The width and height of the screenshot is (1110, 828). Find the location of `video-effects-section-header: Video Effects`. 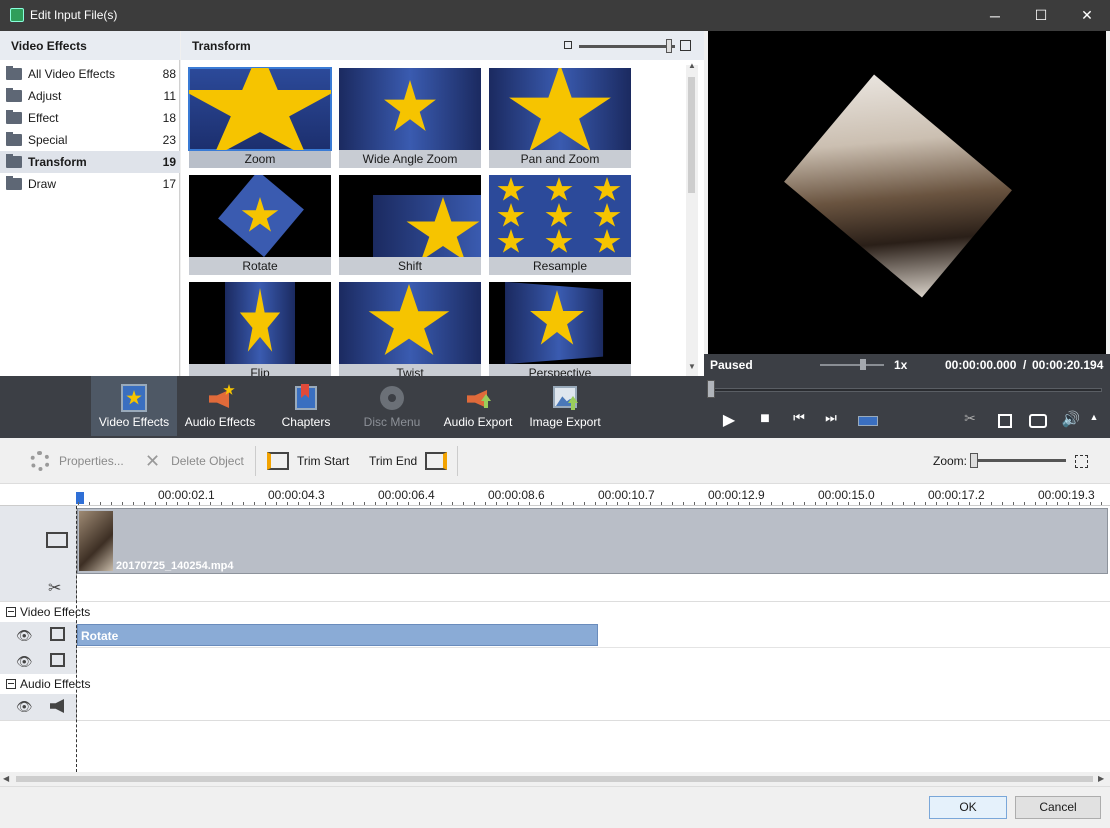

video-effects-section-header: Video Effects is located at coordinates (555, 612).